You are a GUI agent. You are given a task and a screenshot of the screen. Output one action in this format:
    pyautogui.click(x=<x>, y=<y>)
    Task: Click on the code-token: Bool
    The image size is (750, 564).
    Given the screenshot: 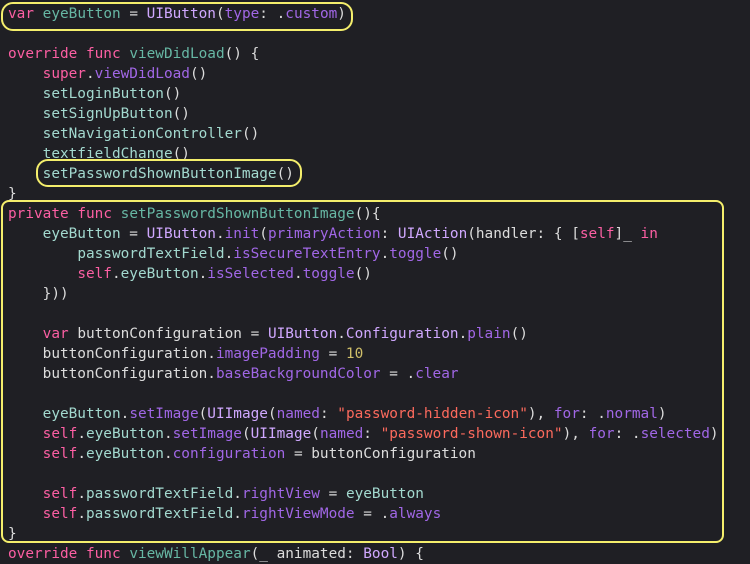 What is the action you would take?
    pyautogui.click(x=380, y=554)
    